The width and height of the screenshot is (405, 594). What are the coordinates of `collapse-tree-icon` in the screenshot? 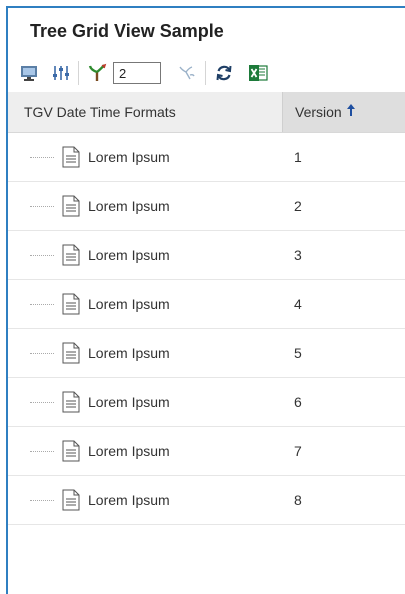 It's located at (187, 73).